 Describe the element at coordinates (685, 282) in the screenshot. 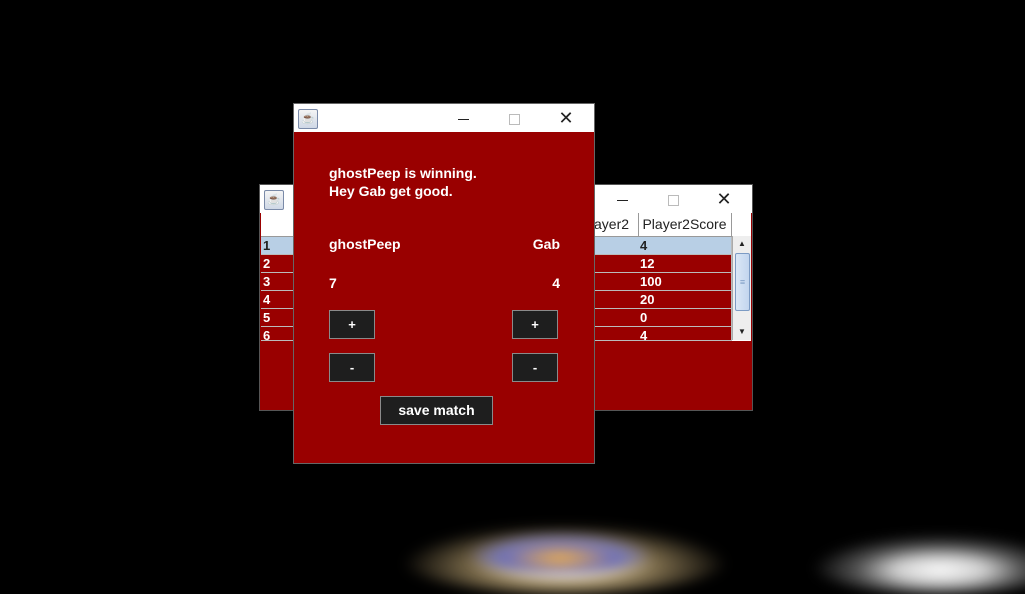

I see `row-score: 100` at that location.